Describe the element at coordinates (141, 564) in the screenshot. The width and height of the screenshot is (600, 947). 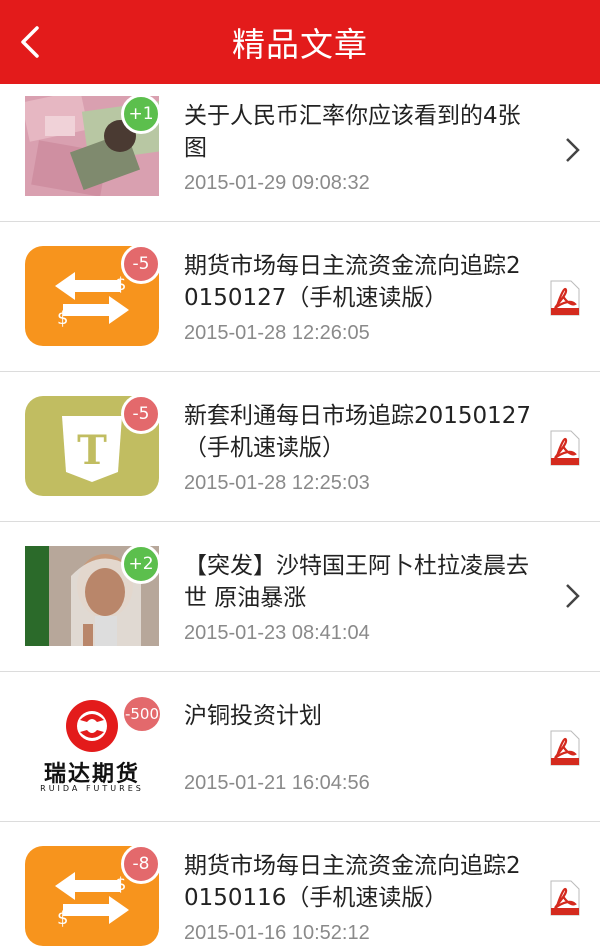
I see `score-badge: +2` at that location.